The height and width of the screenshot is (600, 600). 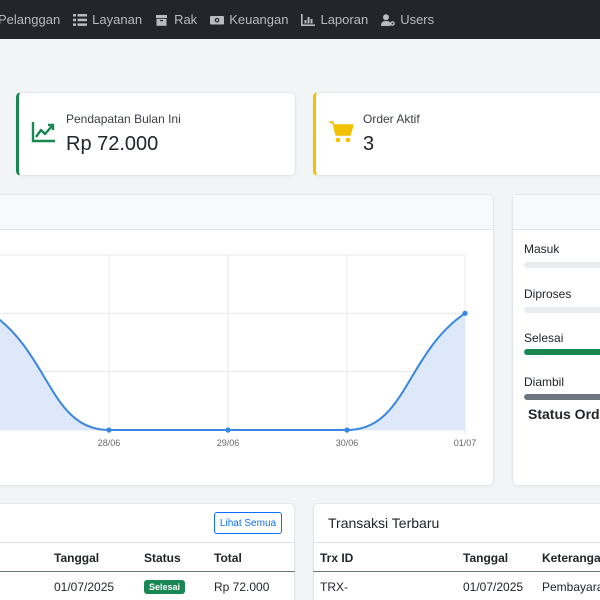 I want to click on transaction-description: Pembayaran, so click(x=571, y=587).